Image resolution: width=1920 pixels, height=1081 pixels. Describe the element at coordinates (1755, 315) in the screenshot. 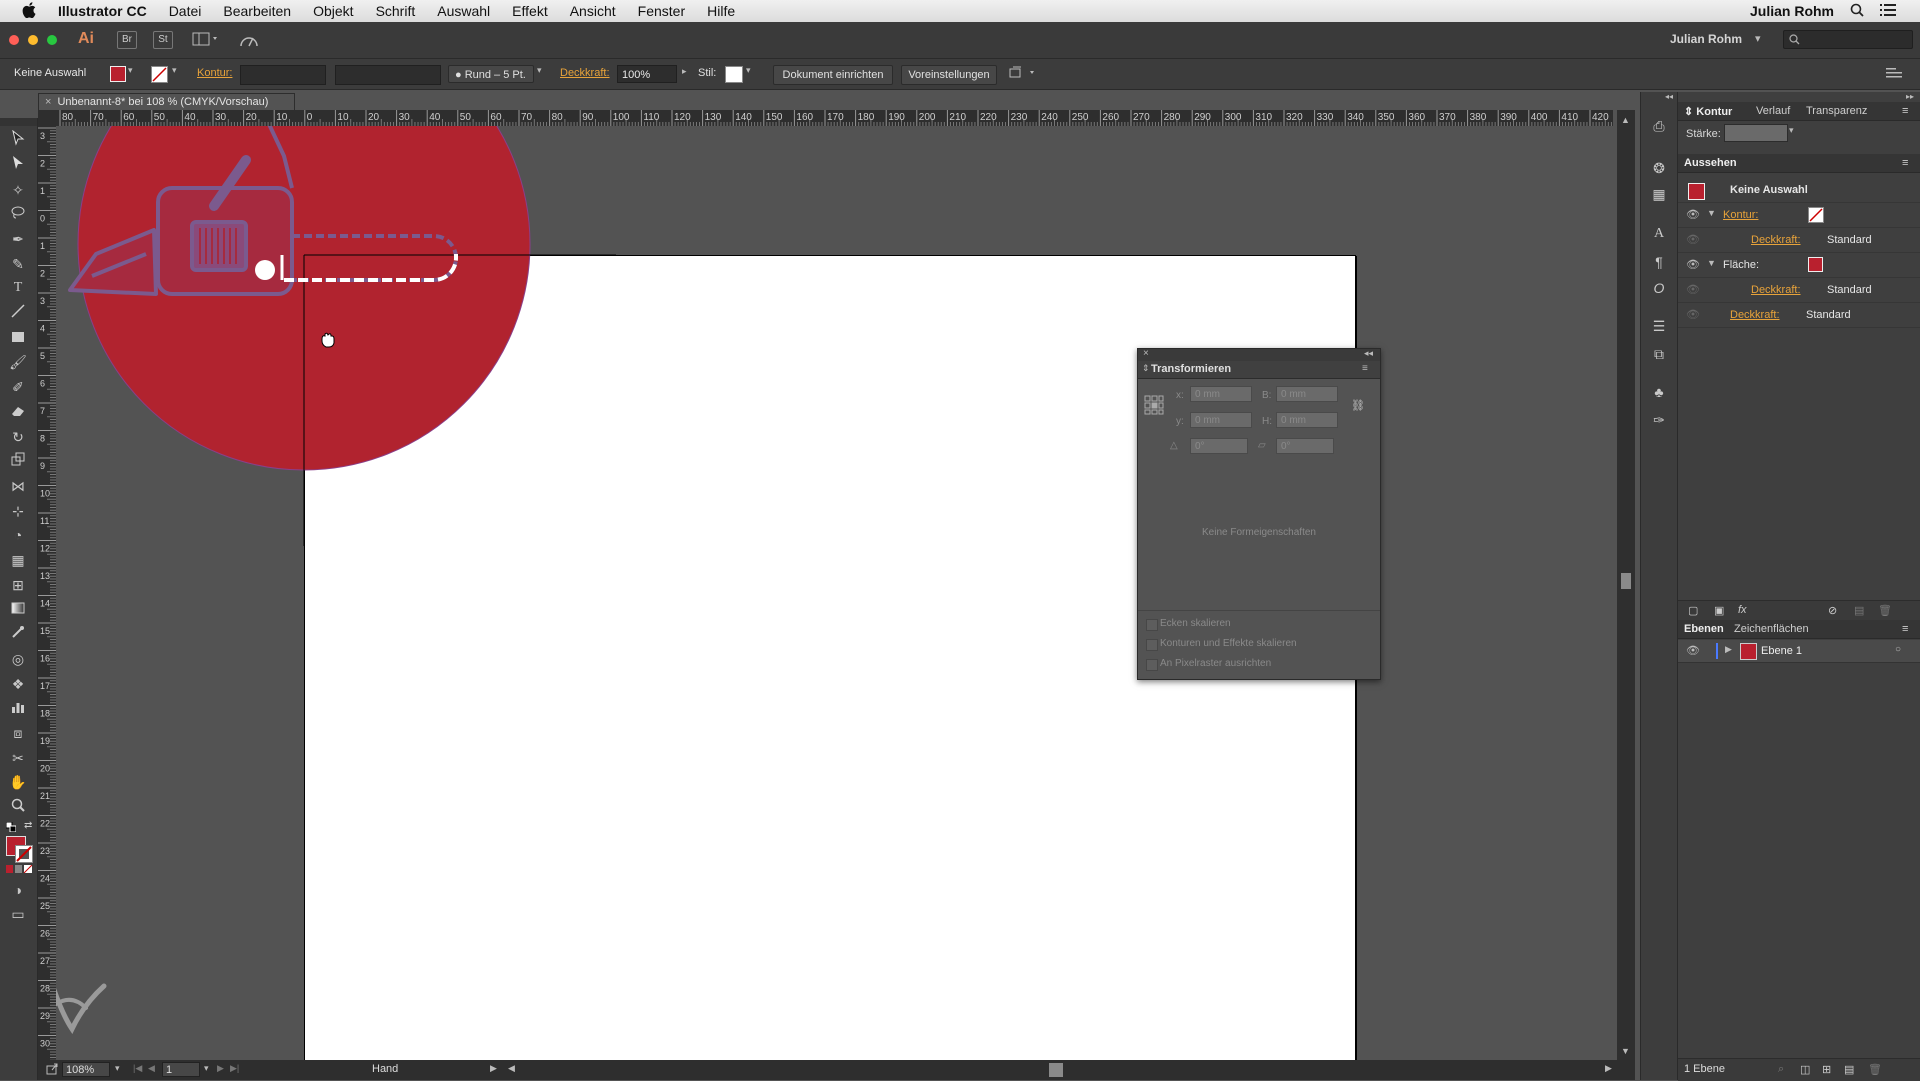

I see `object-deckkraft-label: Deckkraft:` at that location.